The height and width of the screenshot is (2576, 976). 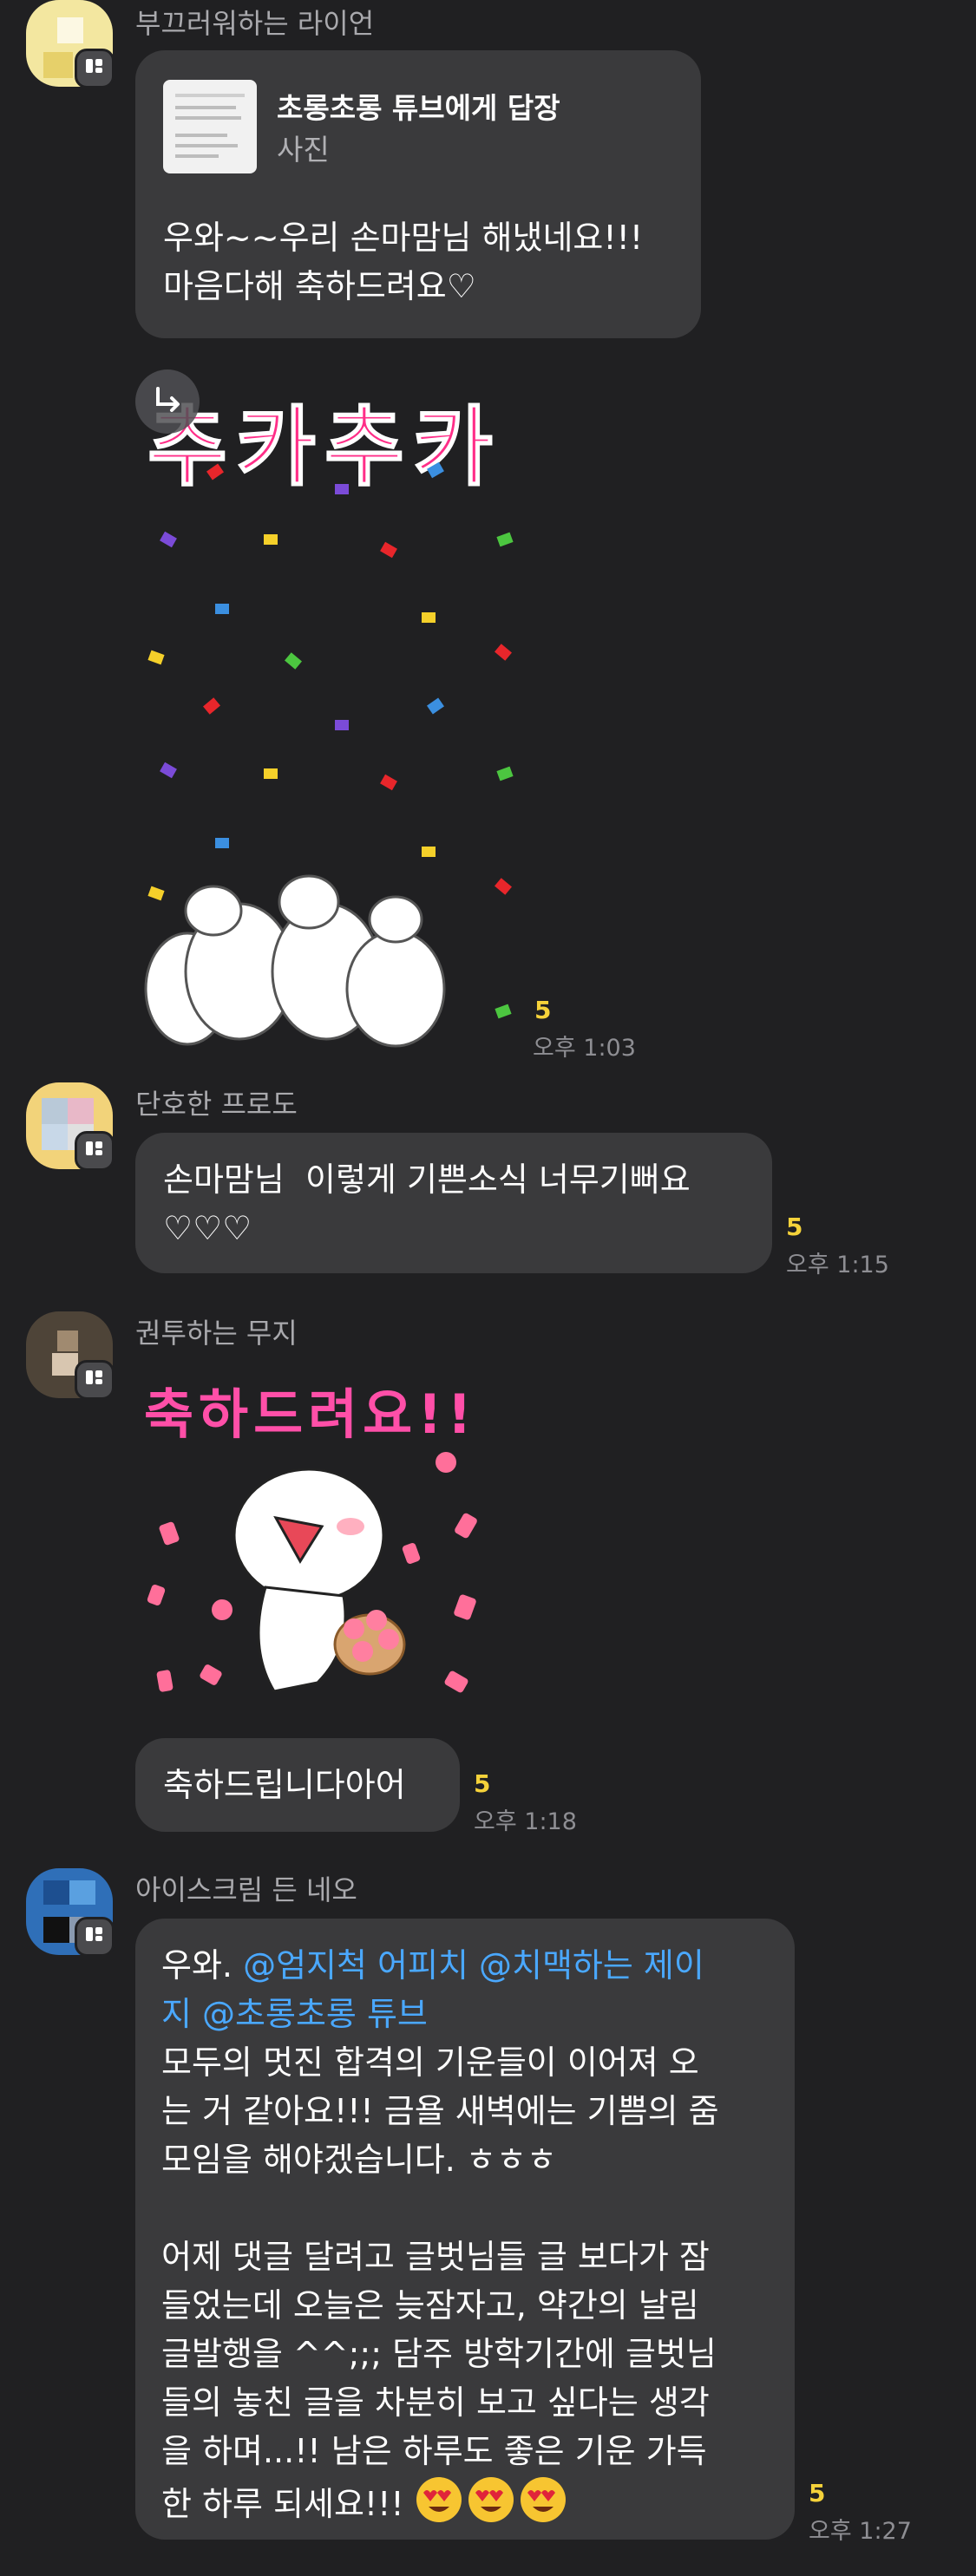 I want to click on forward-icon, so click(x=167, y=401).